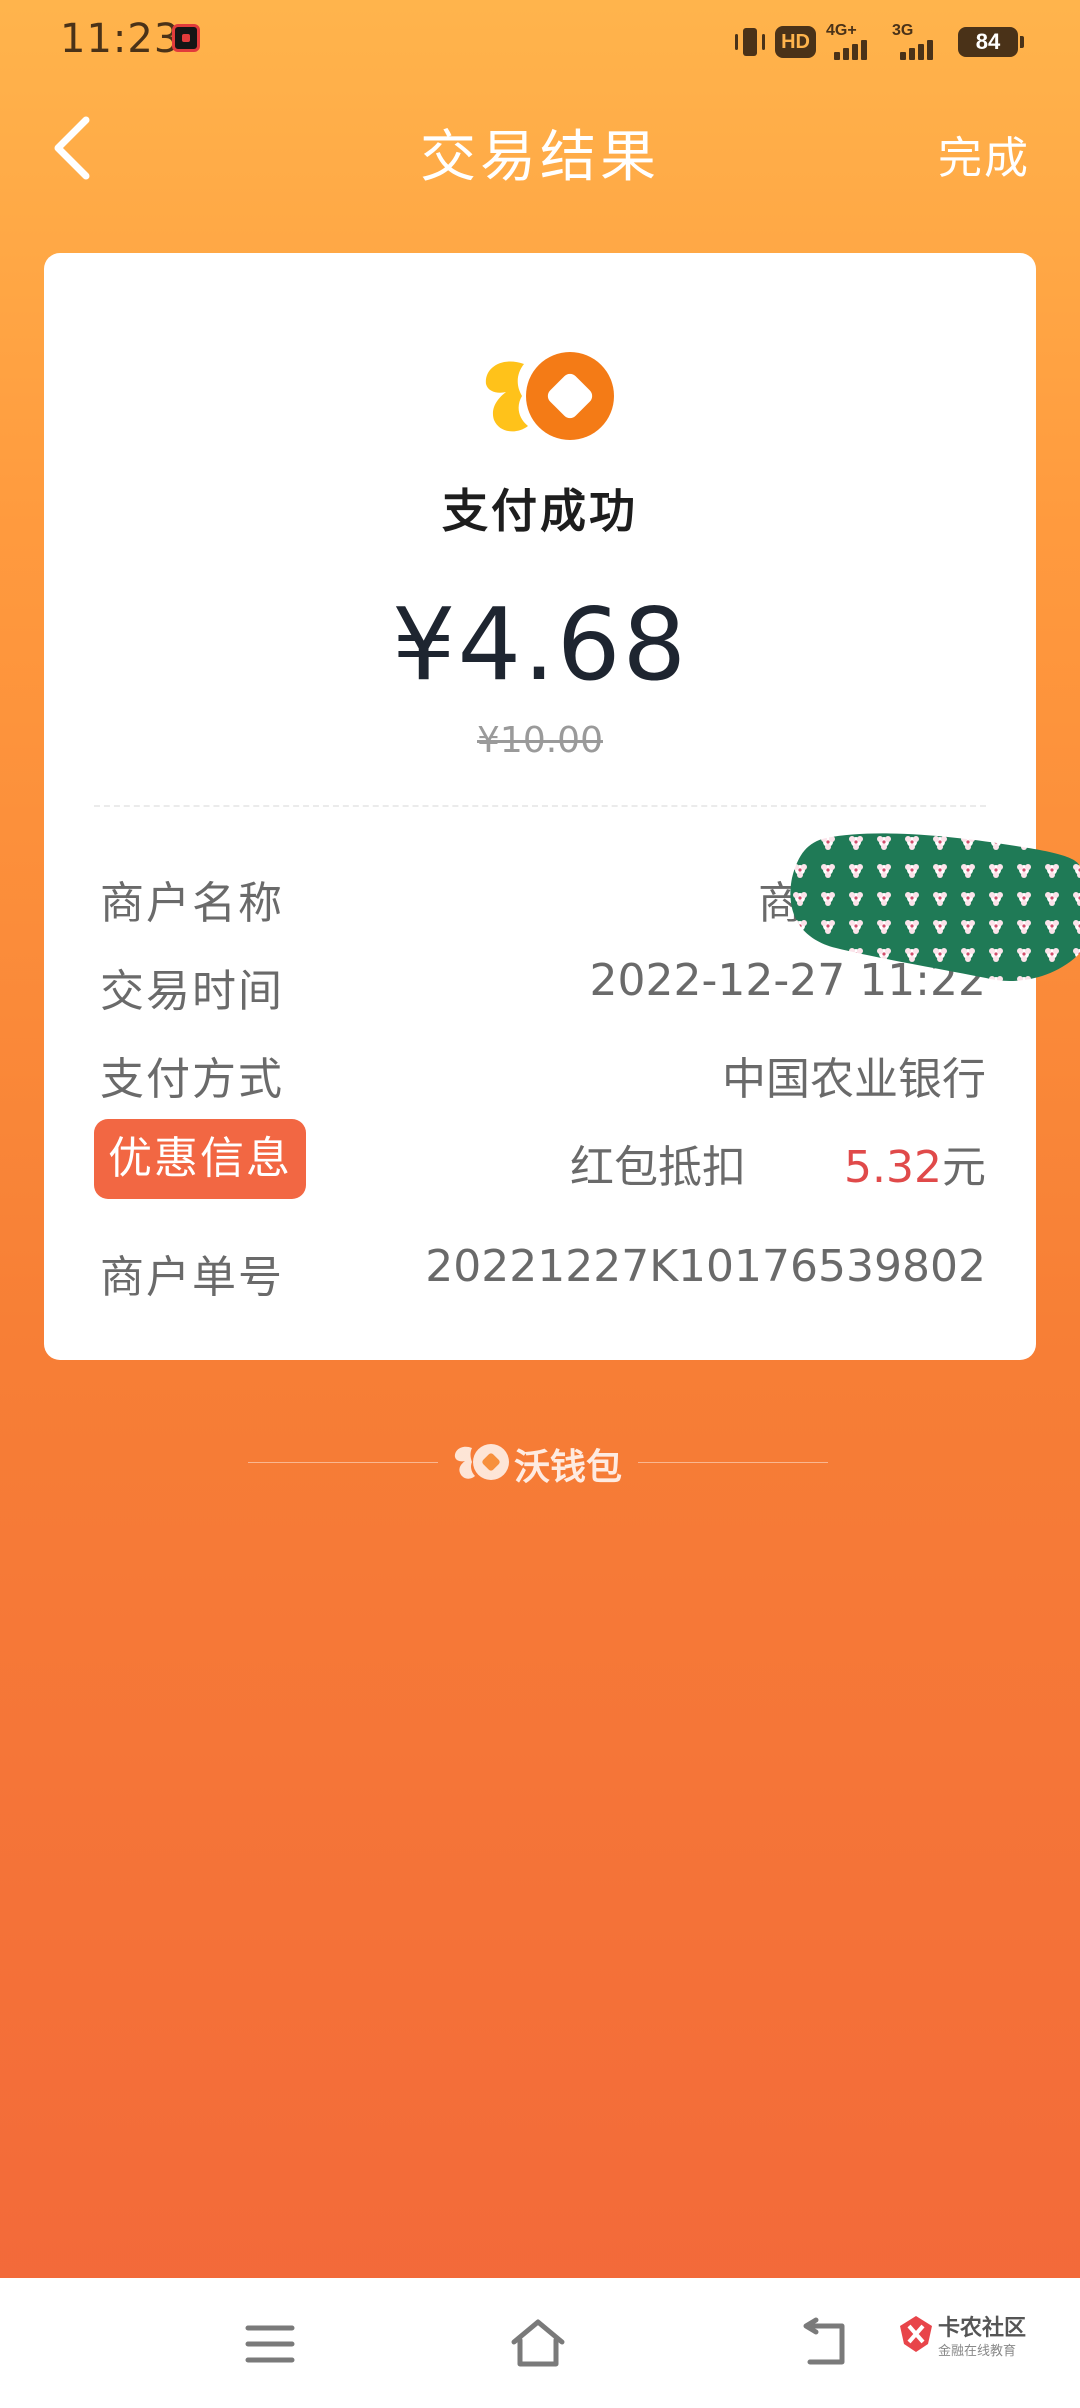 The height and width of the screenshot is (2408, 1080). I want to click on paid-amount: ¥4.68, so click(540, 644).